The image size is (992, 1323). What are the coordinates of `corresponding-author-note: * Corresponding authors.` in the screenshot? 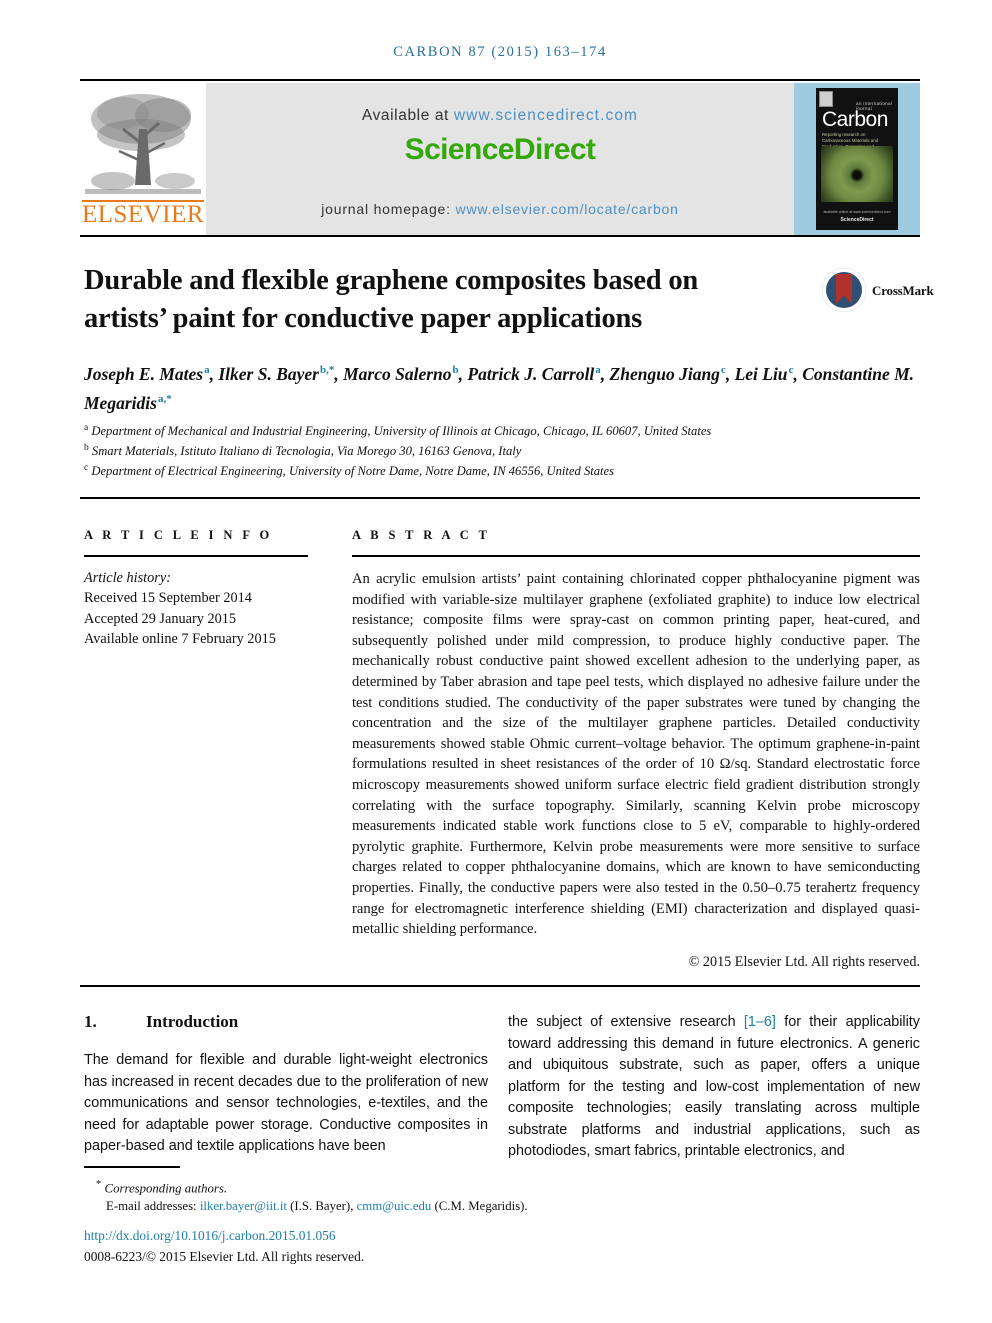 It's located at (319, 1187).